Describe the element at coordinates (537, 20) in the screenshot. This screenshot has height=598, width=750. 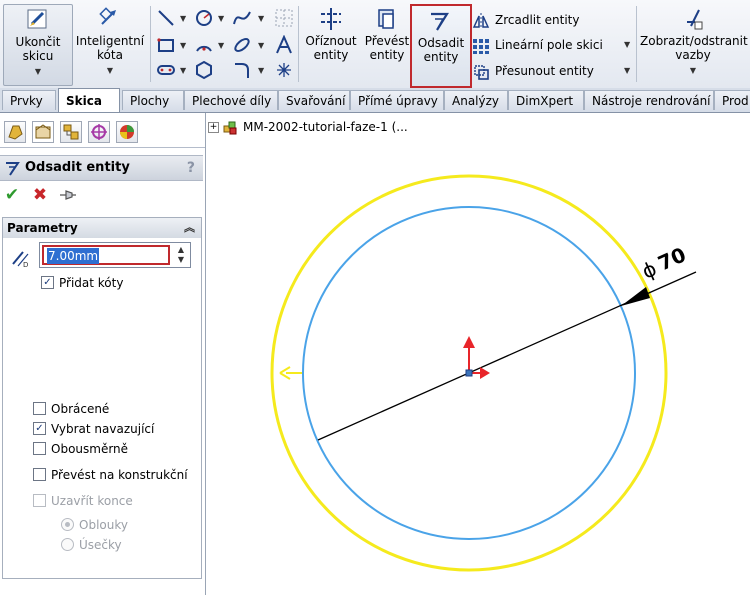
I see `mirror-label: Zrcadlit entity` at that location.